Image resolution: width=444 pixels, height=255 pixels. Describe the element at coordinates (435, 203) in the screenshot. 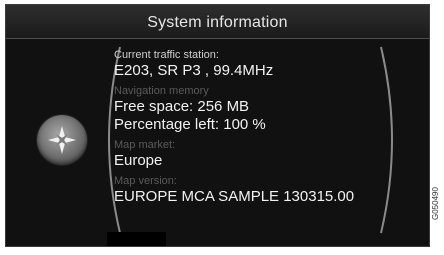

I see `figure-code: G050490` at that location.